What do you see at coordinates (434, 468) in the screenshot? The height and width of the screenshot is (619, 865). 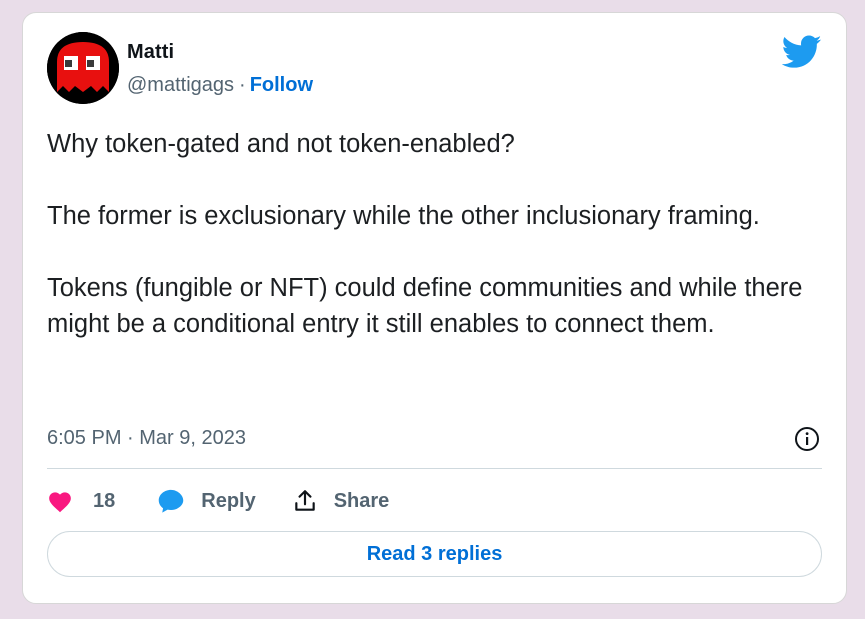 I see `divider` at bounding box center [434, 468].